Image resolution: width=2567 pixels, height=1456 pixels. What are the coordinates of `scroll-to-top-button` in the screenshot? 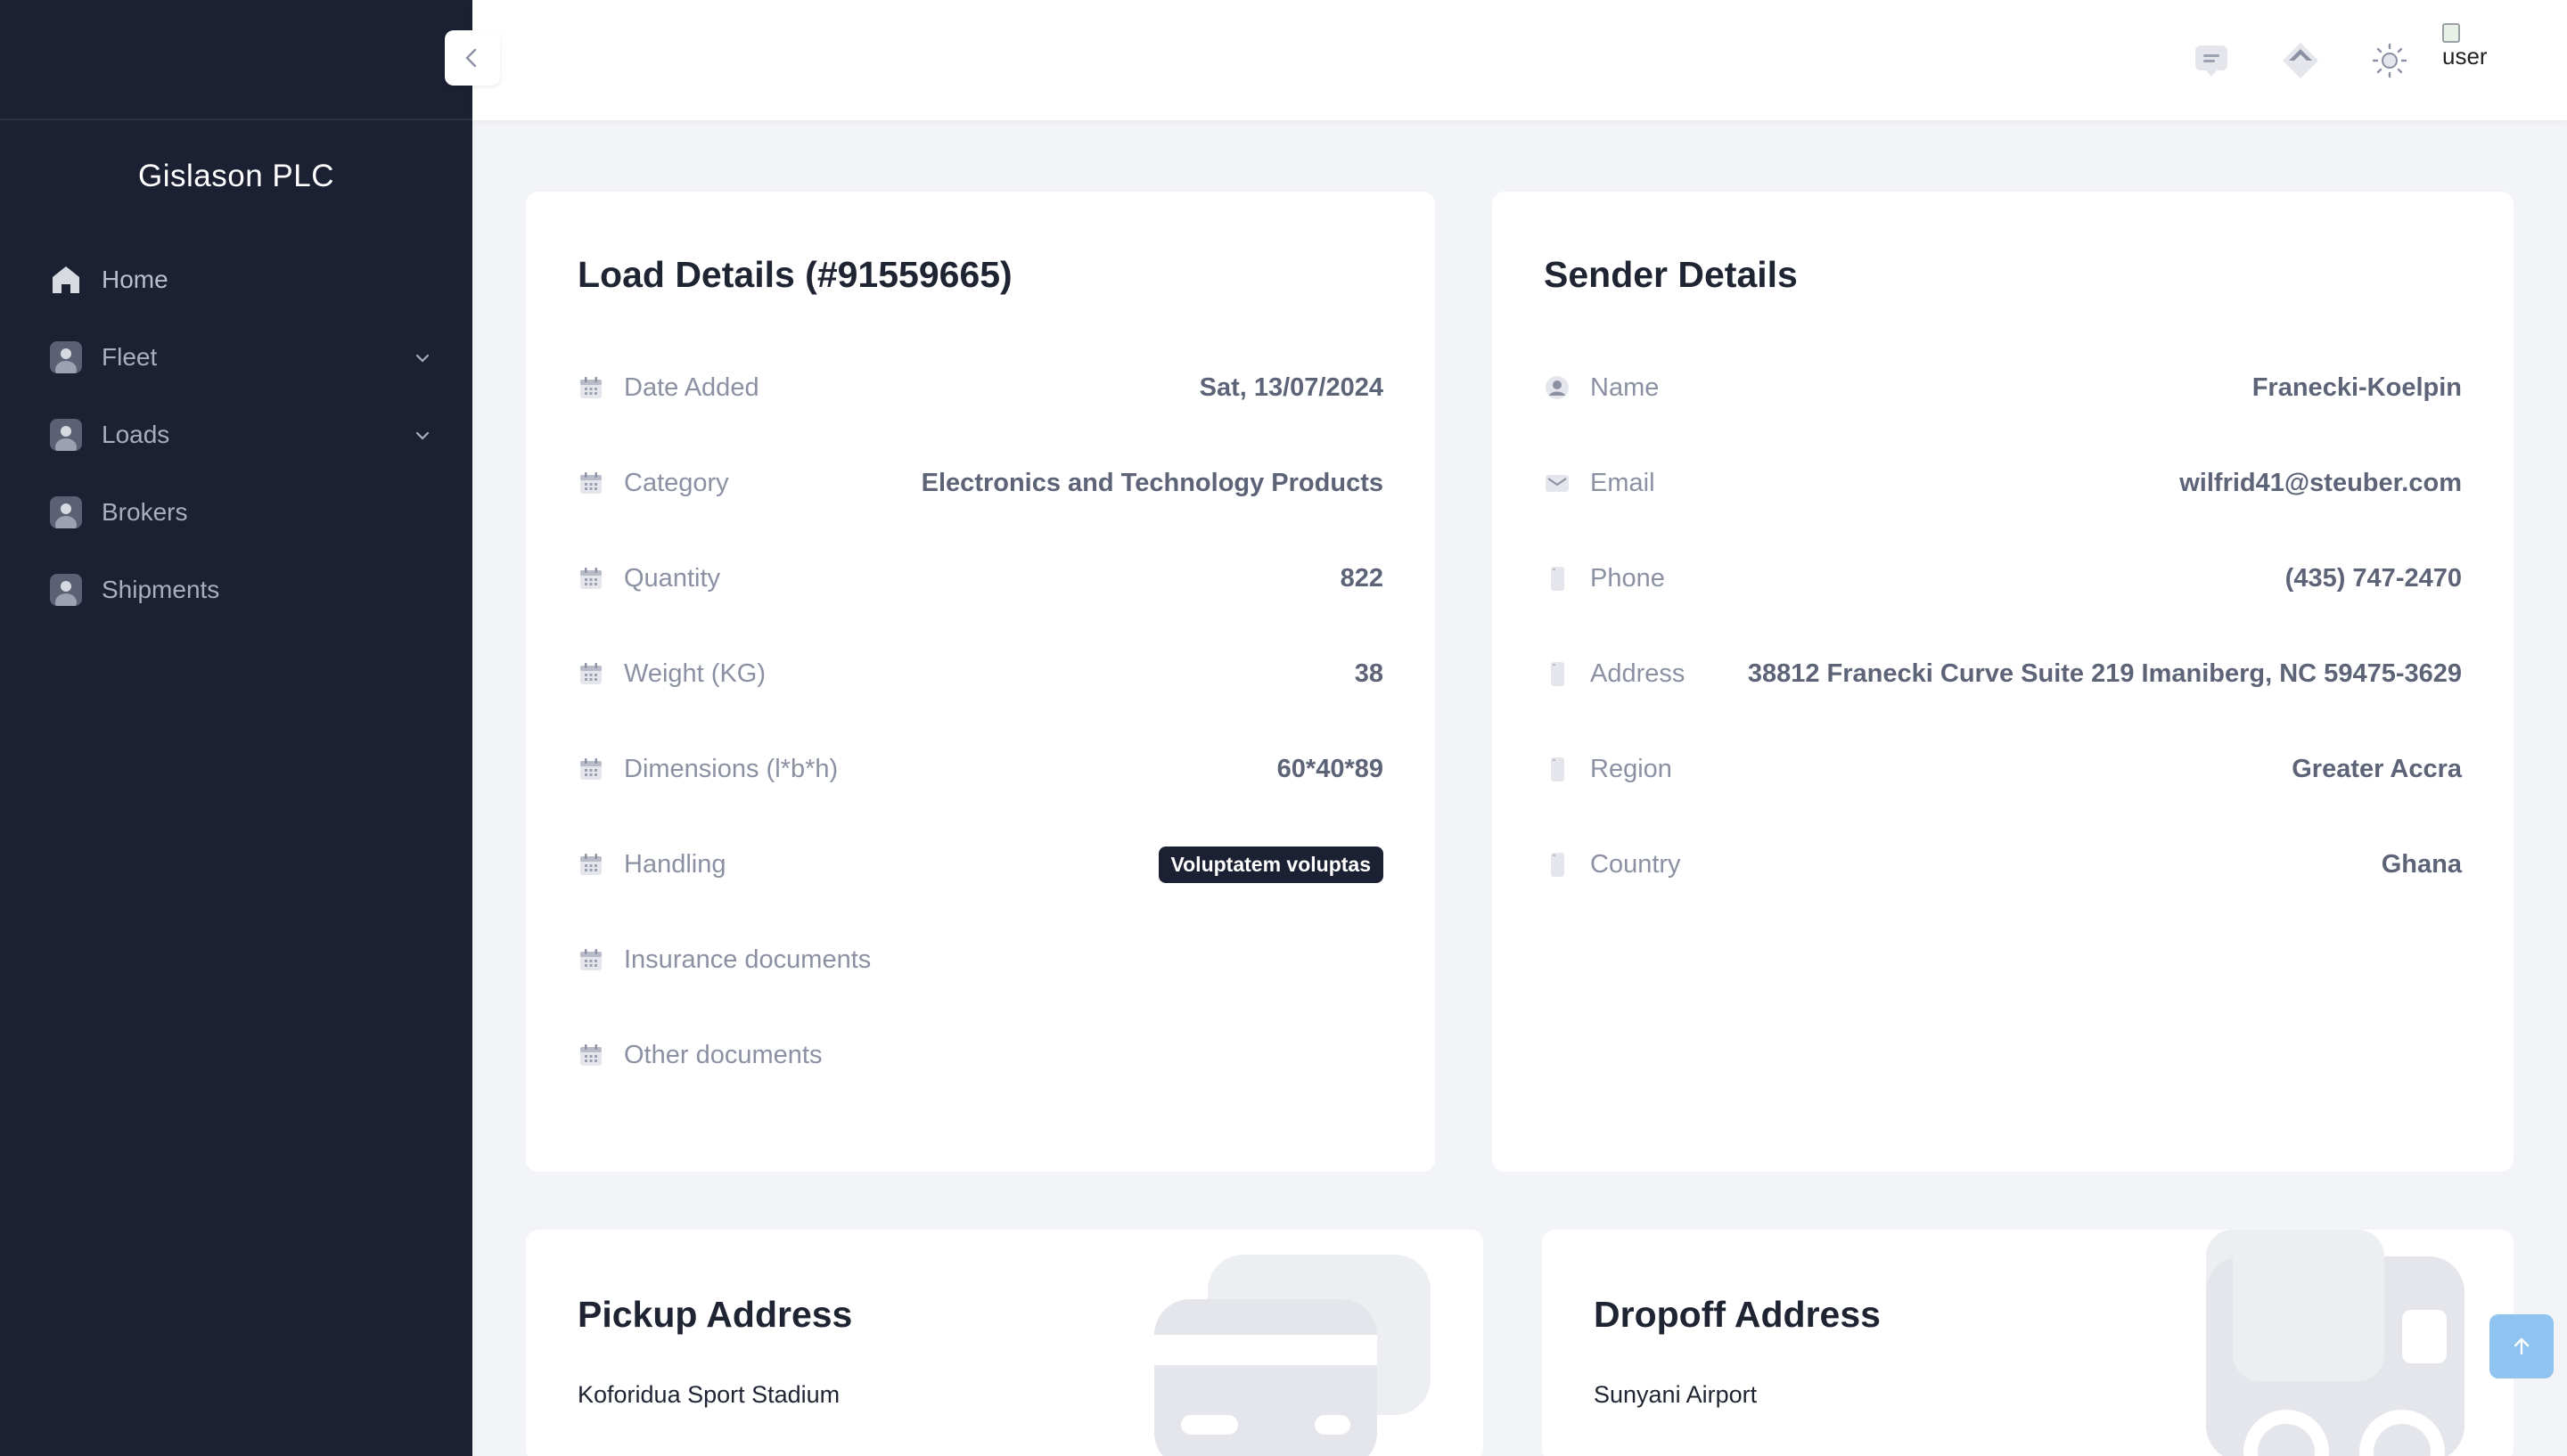 It's located at (2522, 1346).